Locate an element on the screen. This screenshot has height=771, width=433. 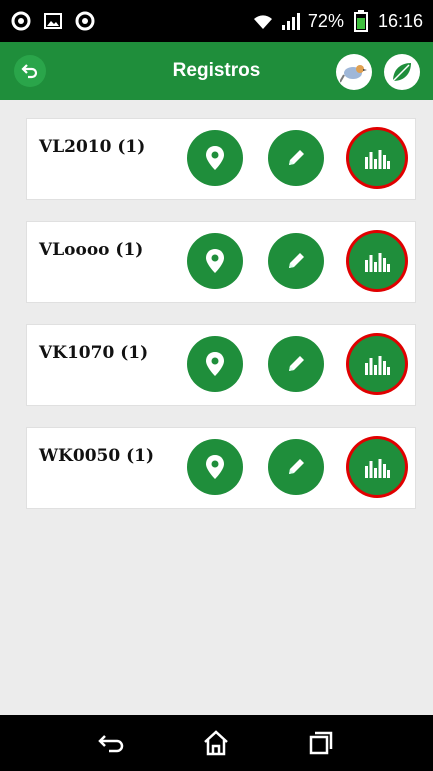
leaf-button is located at coordinates (402, 72).